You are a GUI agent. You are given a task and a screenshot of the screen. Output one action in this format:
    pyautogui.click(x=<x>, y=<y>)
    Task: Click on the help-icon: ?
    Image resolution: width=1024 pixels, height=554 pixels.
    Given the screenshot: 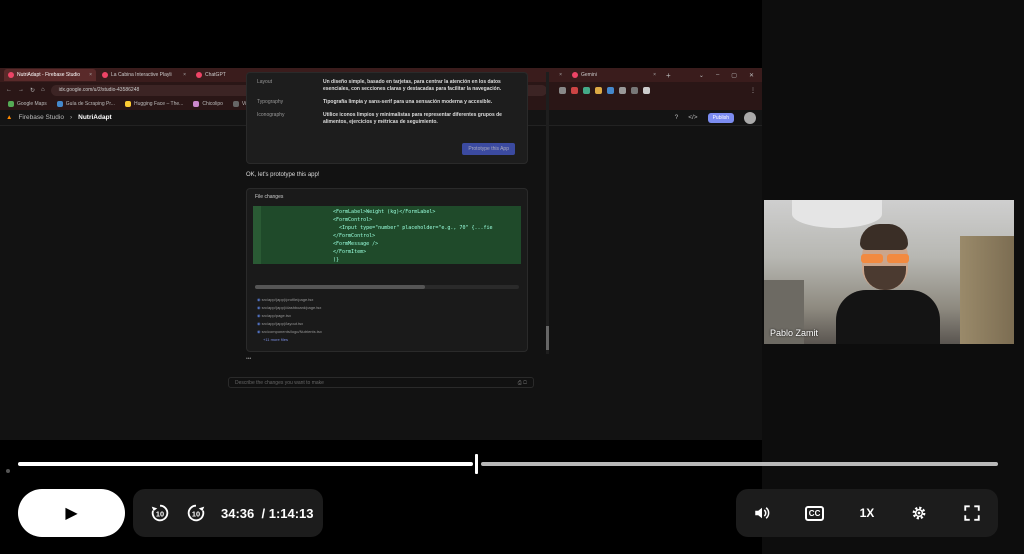 What is the action you would take?
    pyautogui.click(x=677, y=117)
    